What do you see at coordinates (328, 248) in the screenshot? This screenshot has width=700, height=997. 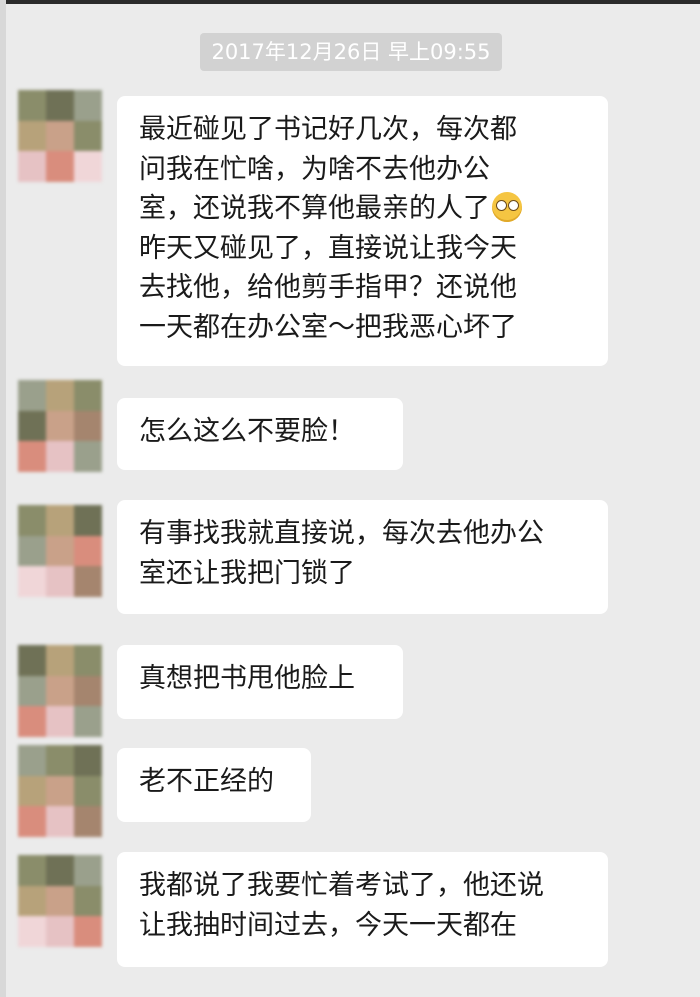 I see `message-line: 昨天又碰见了，直接说让我今天` at bounding box center [328, 248].